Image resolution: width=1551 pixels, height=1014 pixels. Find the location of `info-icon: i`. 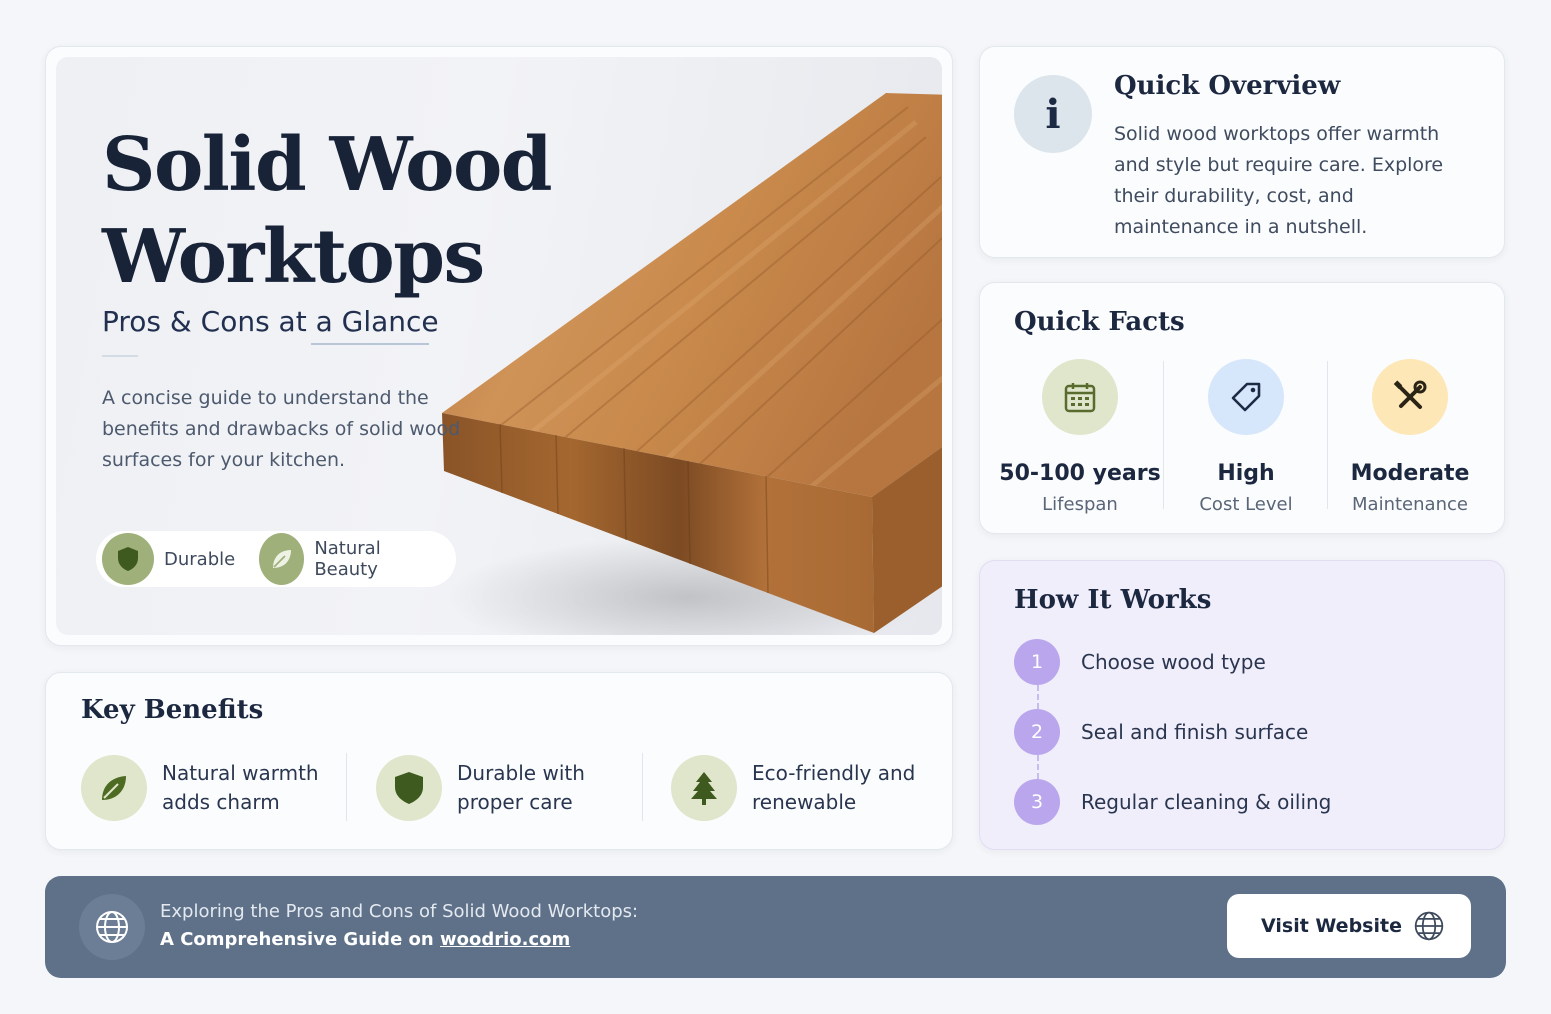

info-icon: i is located at coordinates (1053, 114).